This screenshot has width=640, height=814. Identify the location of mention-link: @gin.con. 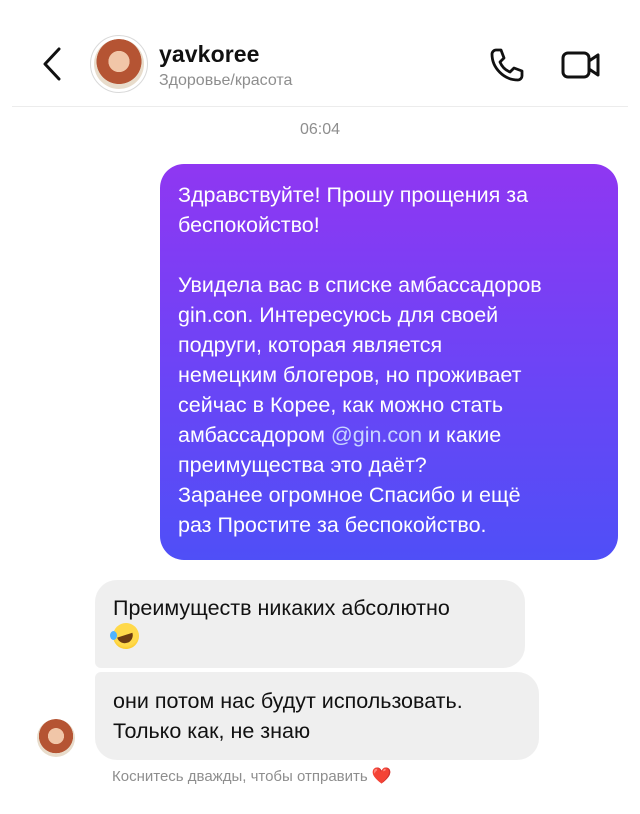
(376, 435).